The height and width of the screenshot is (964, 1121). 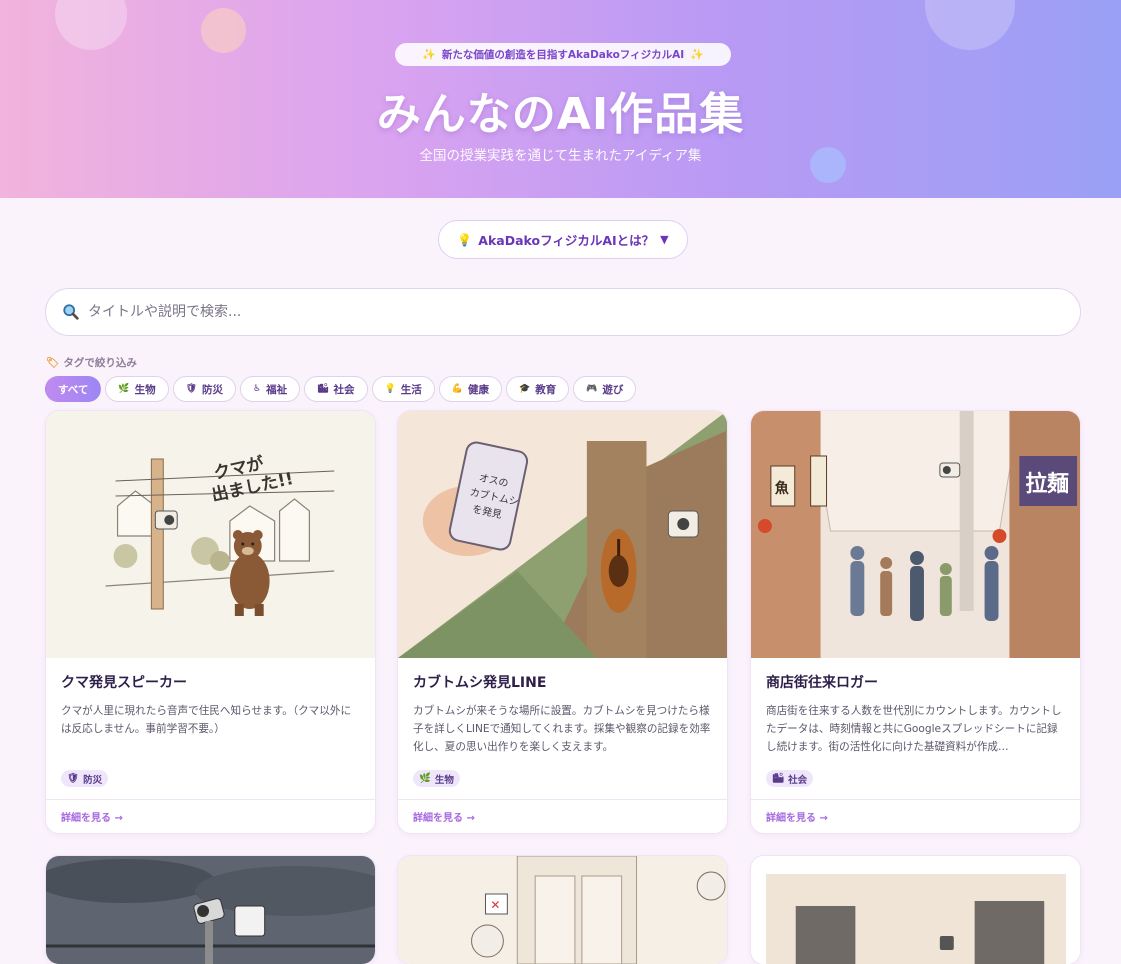 I want to click on tag-filter-label-text: タグで絞り込み, so click(x=100, y=363).